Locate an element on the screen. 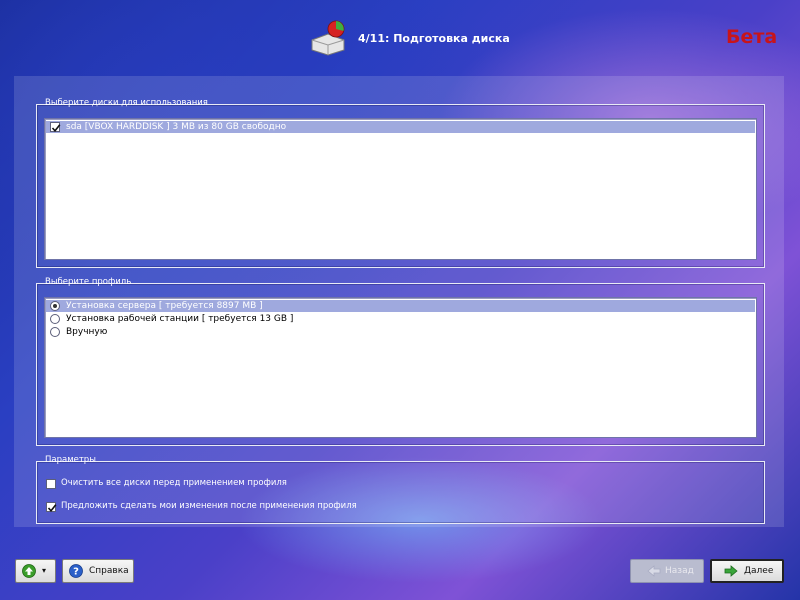 This screenshot has height=600, width=800. help-button: ? Справка is located at coordinates (98, 571).